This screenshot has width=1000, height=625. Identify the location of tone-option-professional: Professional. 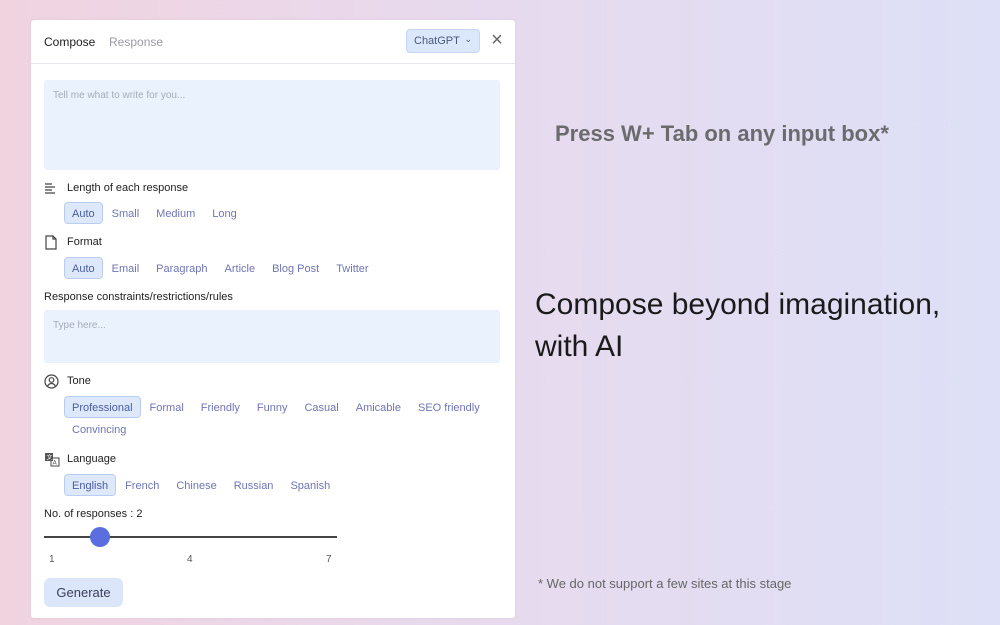
(102, 407).